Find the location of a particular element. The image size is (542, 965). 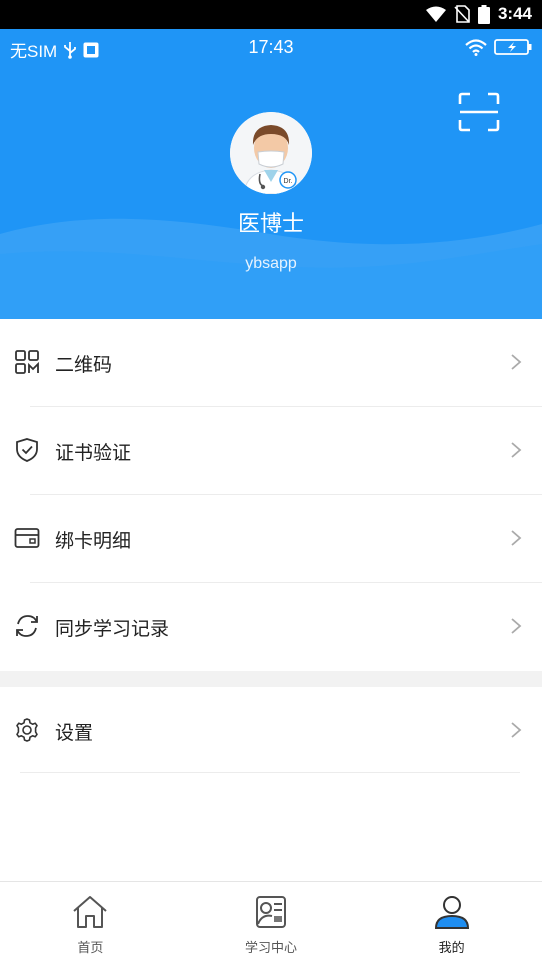

tab-label-home: 首页 is located at coordinates (90, 948).